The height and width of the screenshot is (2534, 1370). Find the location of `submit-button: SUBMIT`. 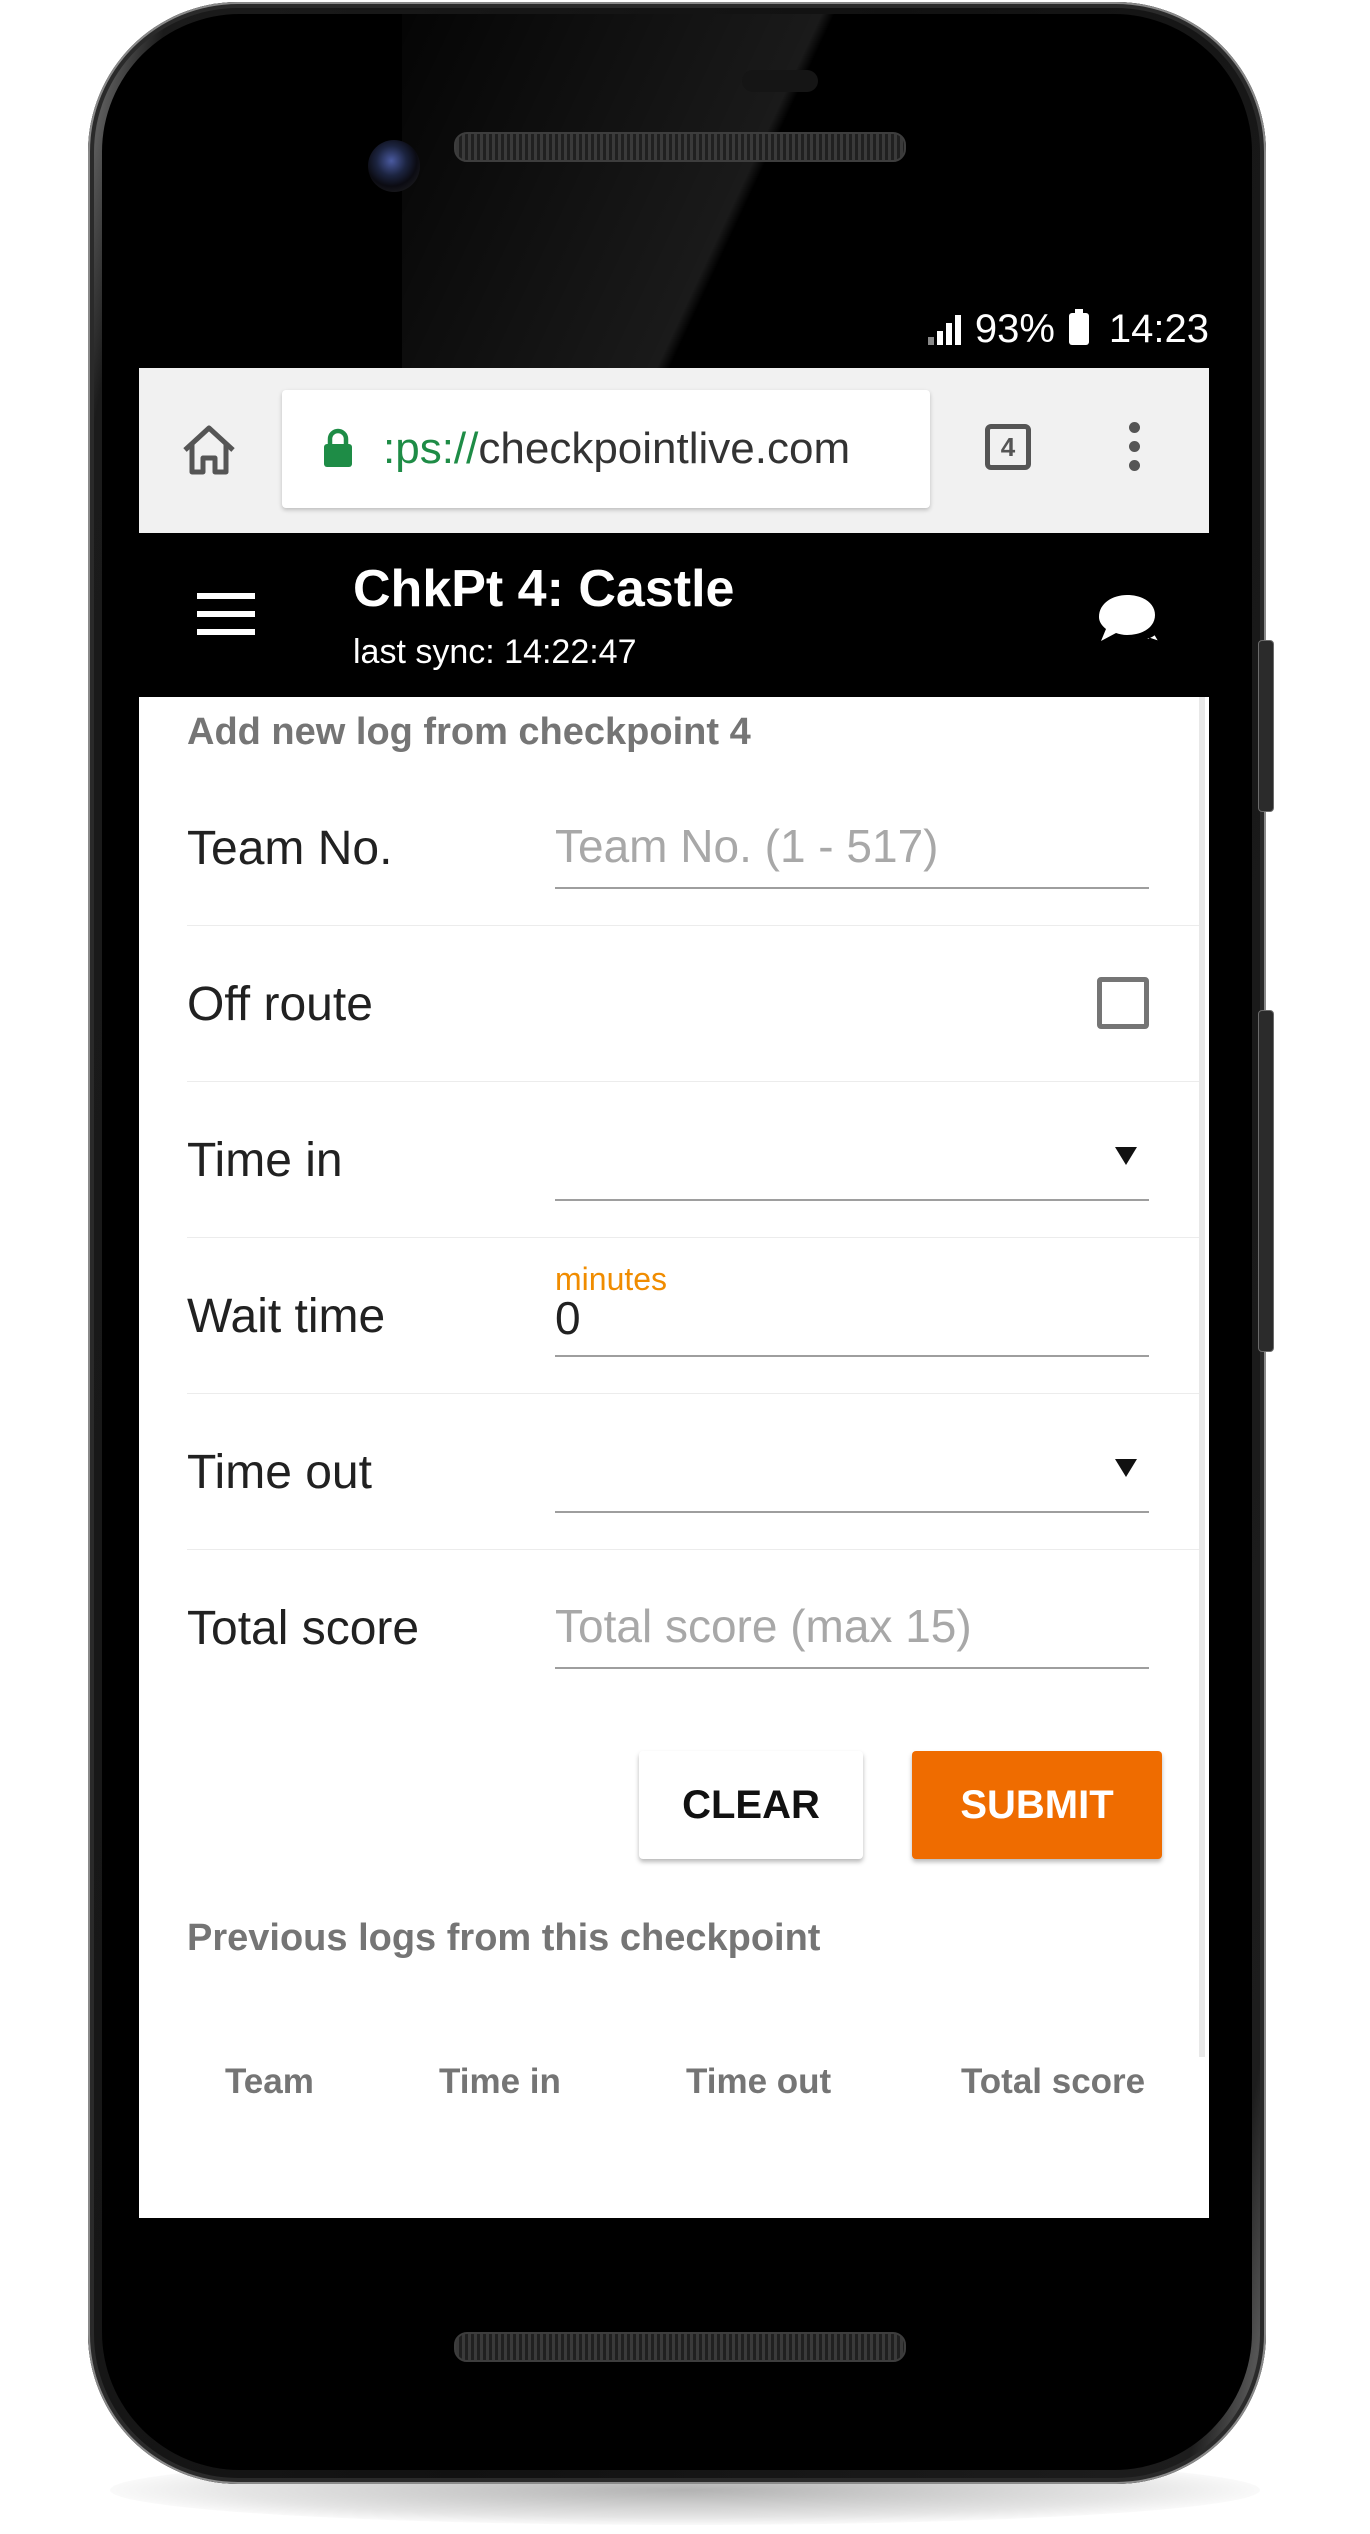

submit-button: SUBMIT is located at coordinates (1037, 1805).